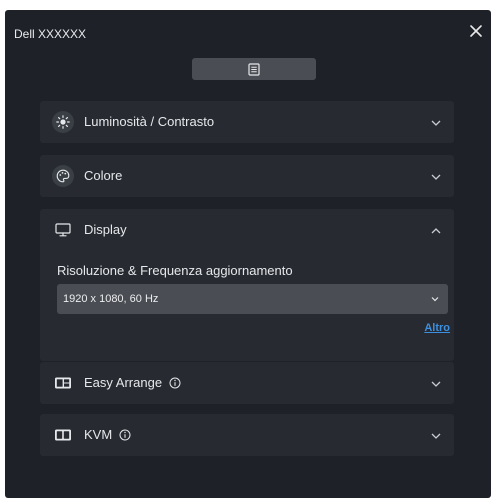 The width and height of the screenshot is (492, 504). Describe the element at coordinates (436, 231) in the screenshot. I see `chevron-up-icon` at that location.